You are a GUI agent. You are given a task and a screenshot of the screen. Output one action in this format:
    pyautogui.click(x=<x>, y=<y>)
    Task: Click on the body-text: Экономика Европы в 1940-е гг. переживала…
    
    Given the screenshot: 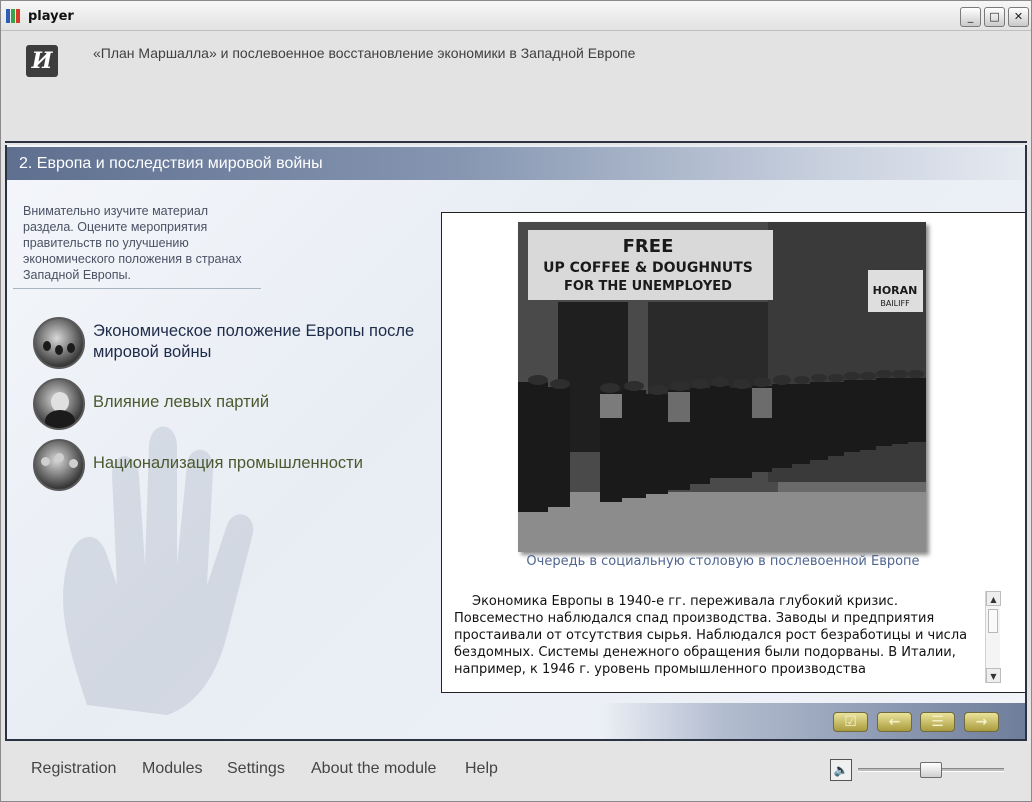 What is the action you would take?
    pyautogui.click(x=711, y=635)
    